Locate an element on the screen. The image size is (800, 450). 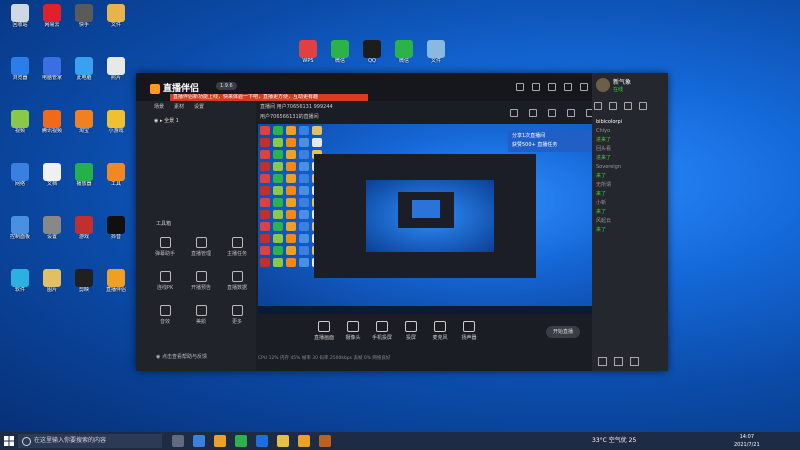
desktop-icon: 照片 is located at coordinates (116, 72).